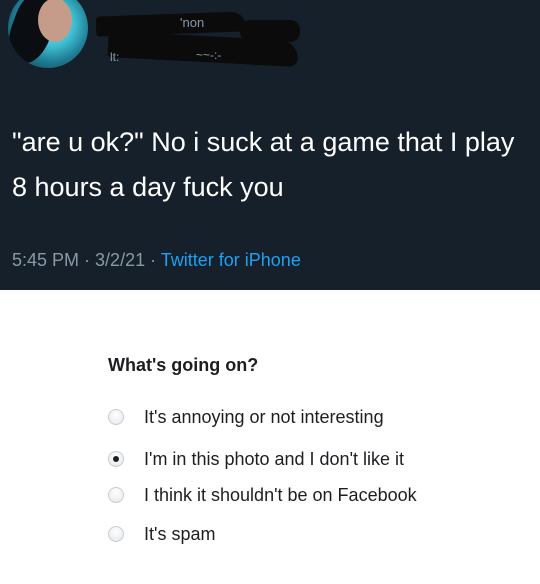 This screenshot has width=540, height=584. I want to click on report-question-title: What's going on?, so click(183, 365).